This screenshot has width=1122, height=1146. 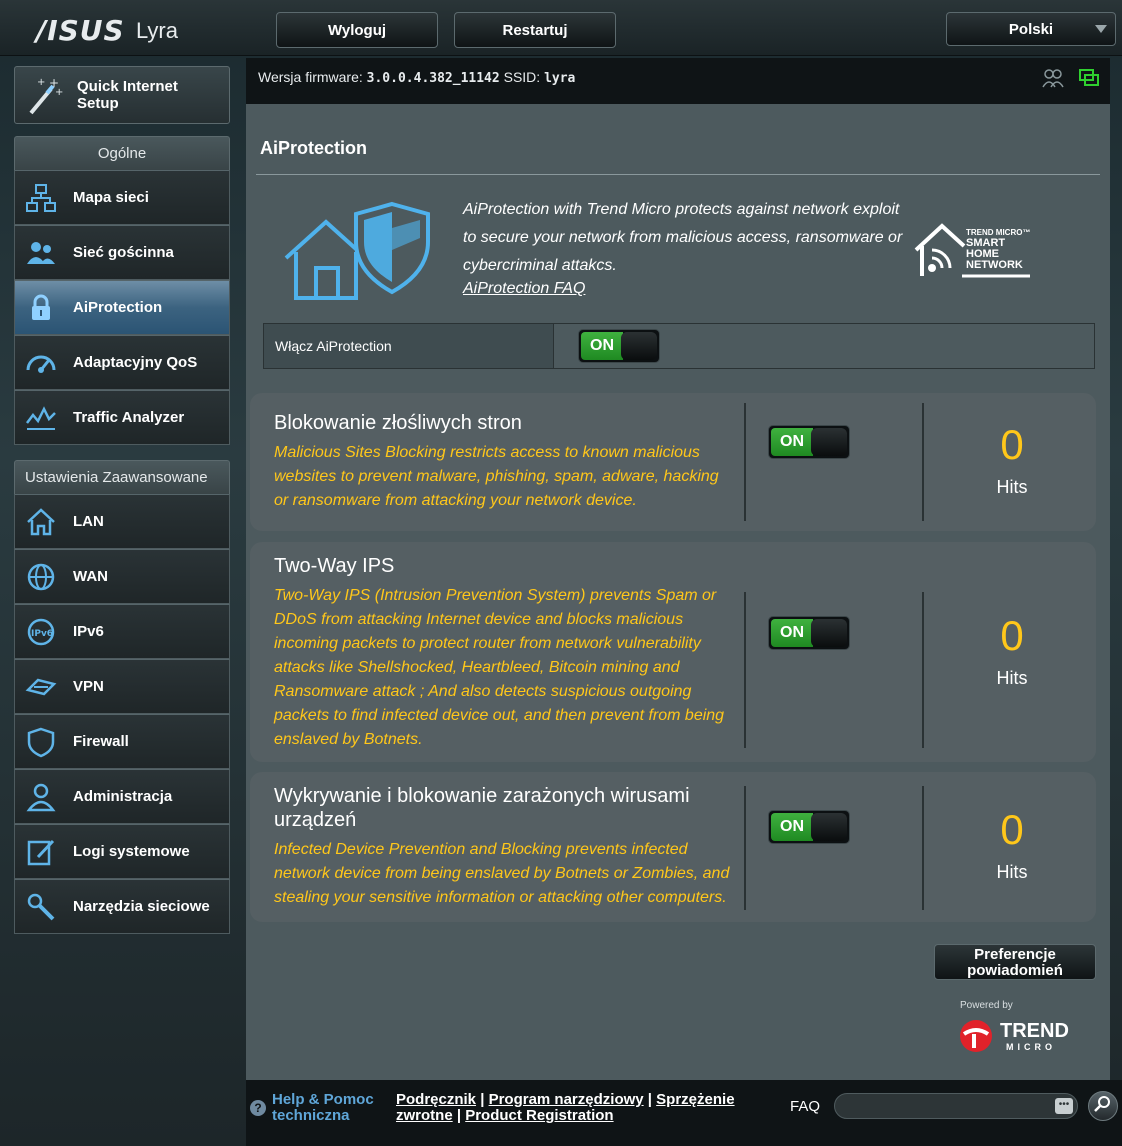 I want to click on sidebar-item-lan: LAN, so click(x=122, y=521).